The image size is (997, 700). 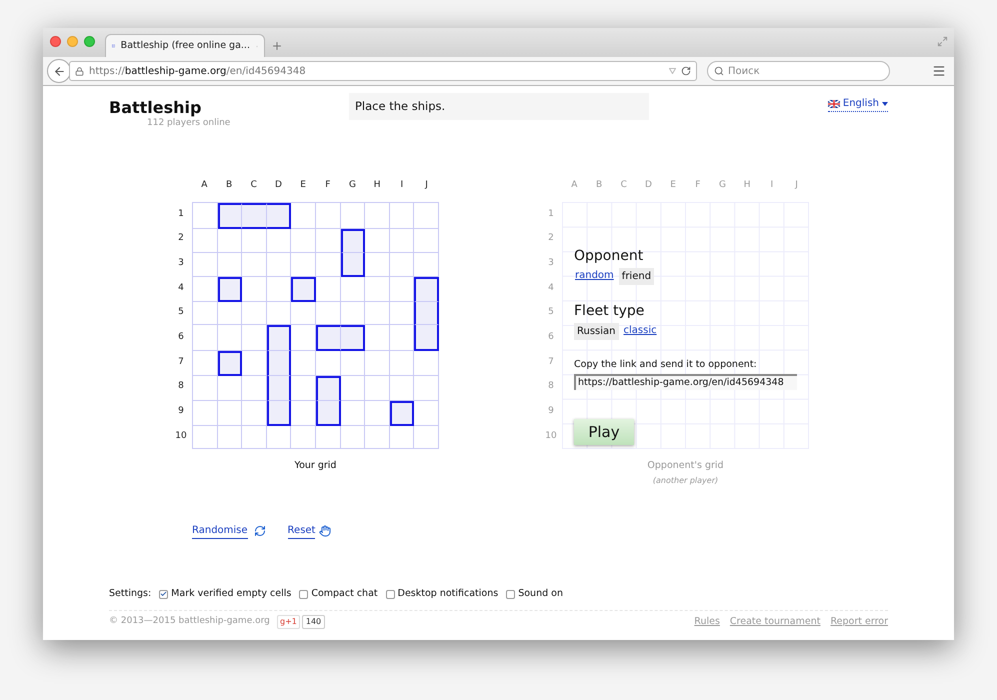 What do you see at coordinates (55, 41) in the screenshot?
I see `close-window-icon` at bounding box center [55, 41].